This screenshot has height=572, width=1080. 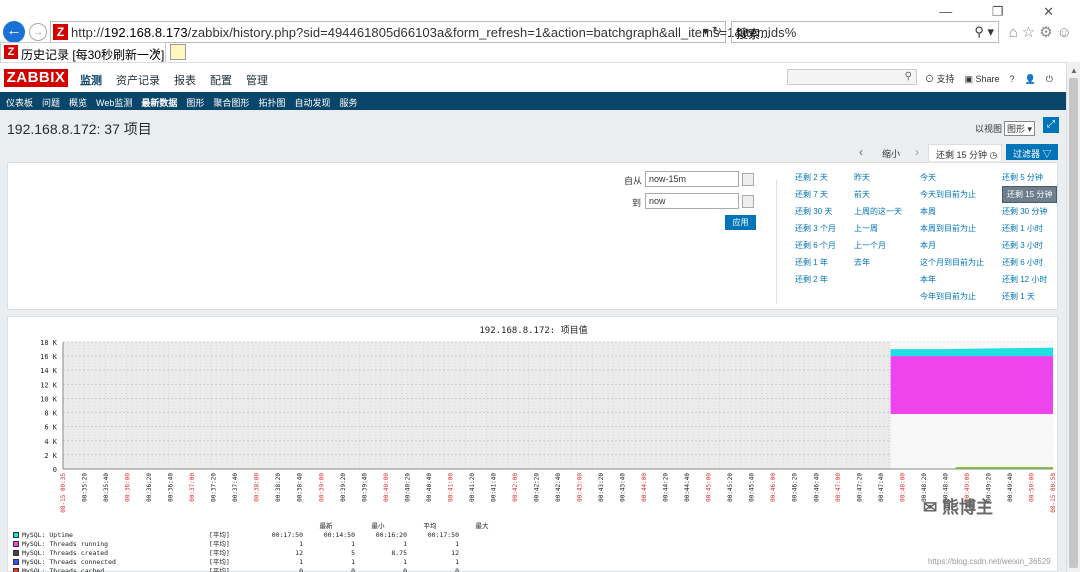 I want to click on sub-menu-item: 自动发现, so click(x=312, y=103).